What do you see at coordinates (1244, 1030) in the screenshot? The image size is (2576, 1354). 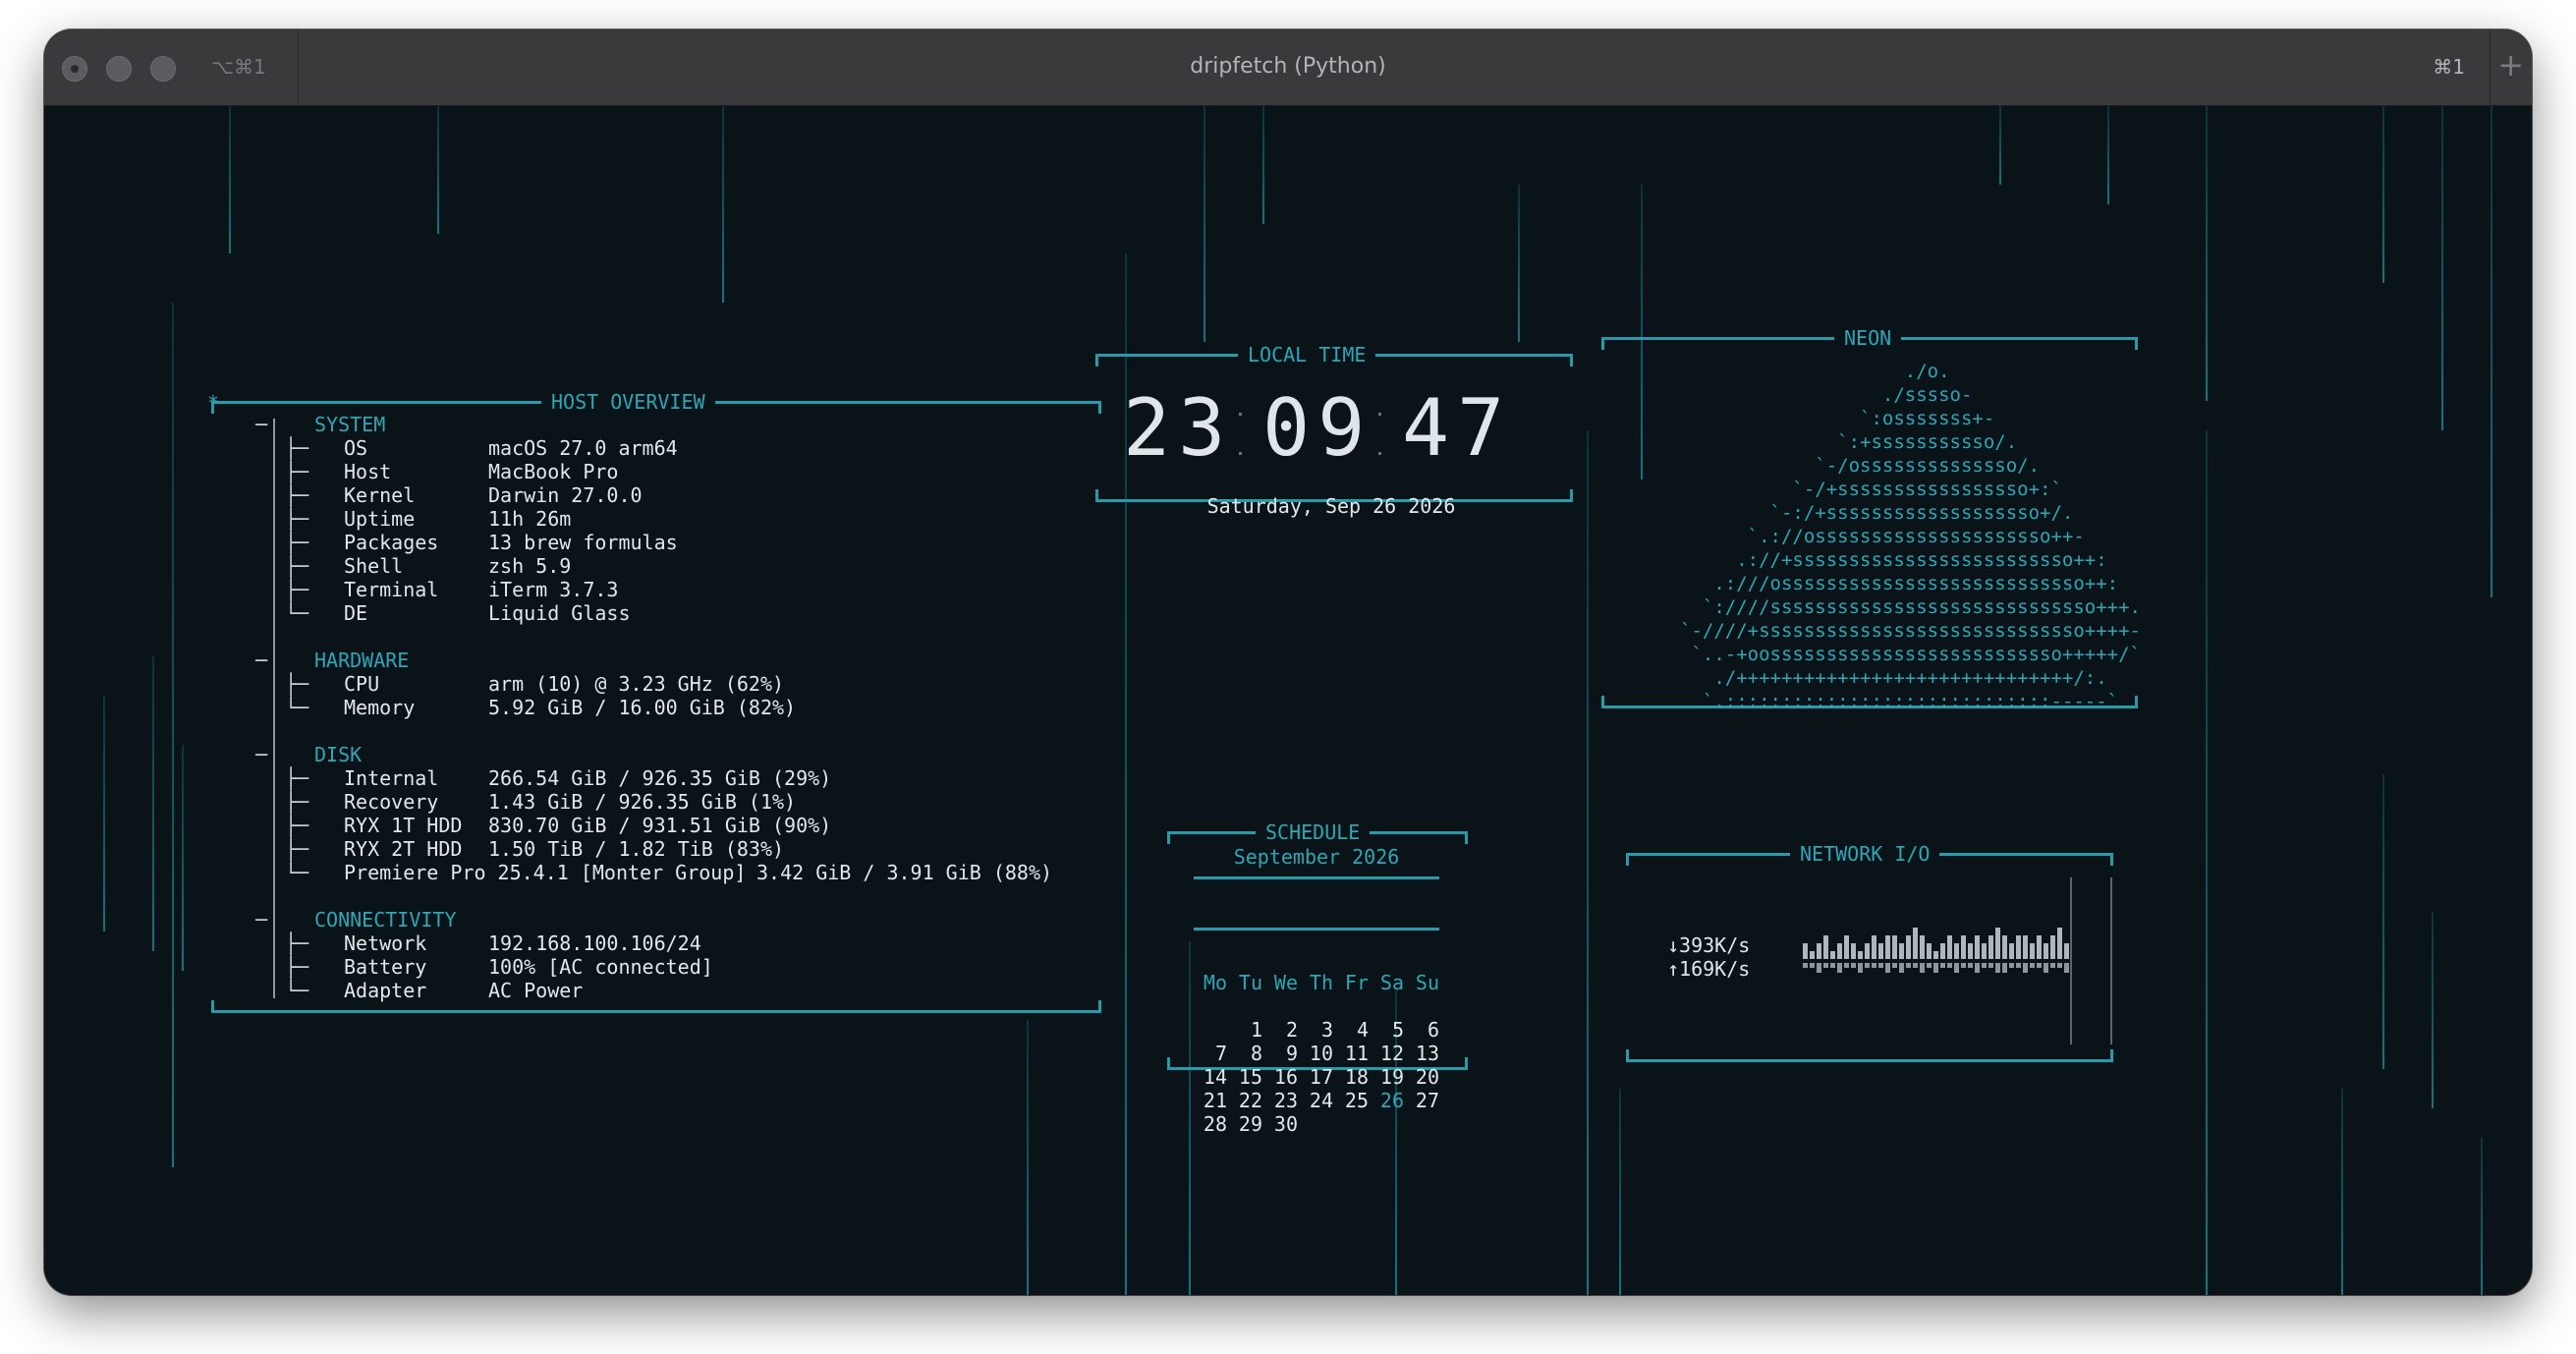 I see `calendar-day: 1` at bounding box center [1244, 1030].